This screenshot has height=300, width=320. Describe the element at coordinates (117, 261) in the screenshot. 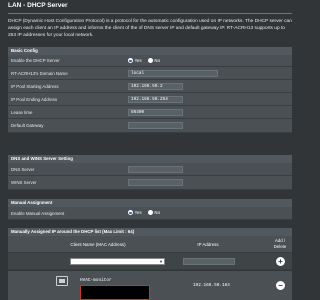

I see `client-select: ▼` at that location.